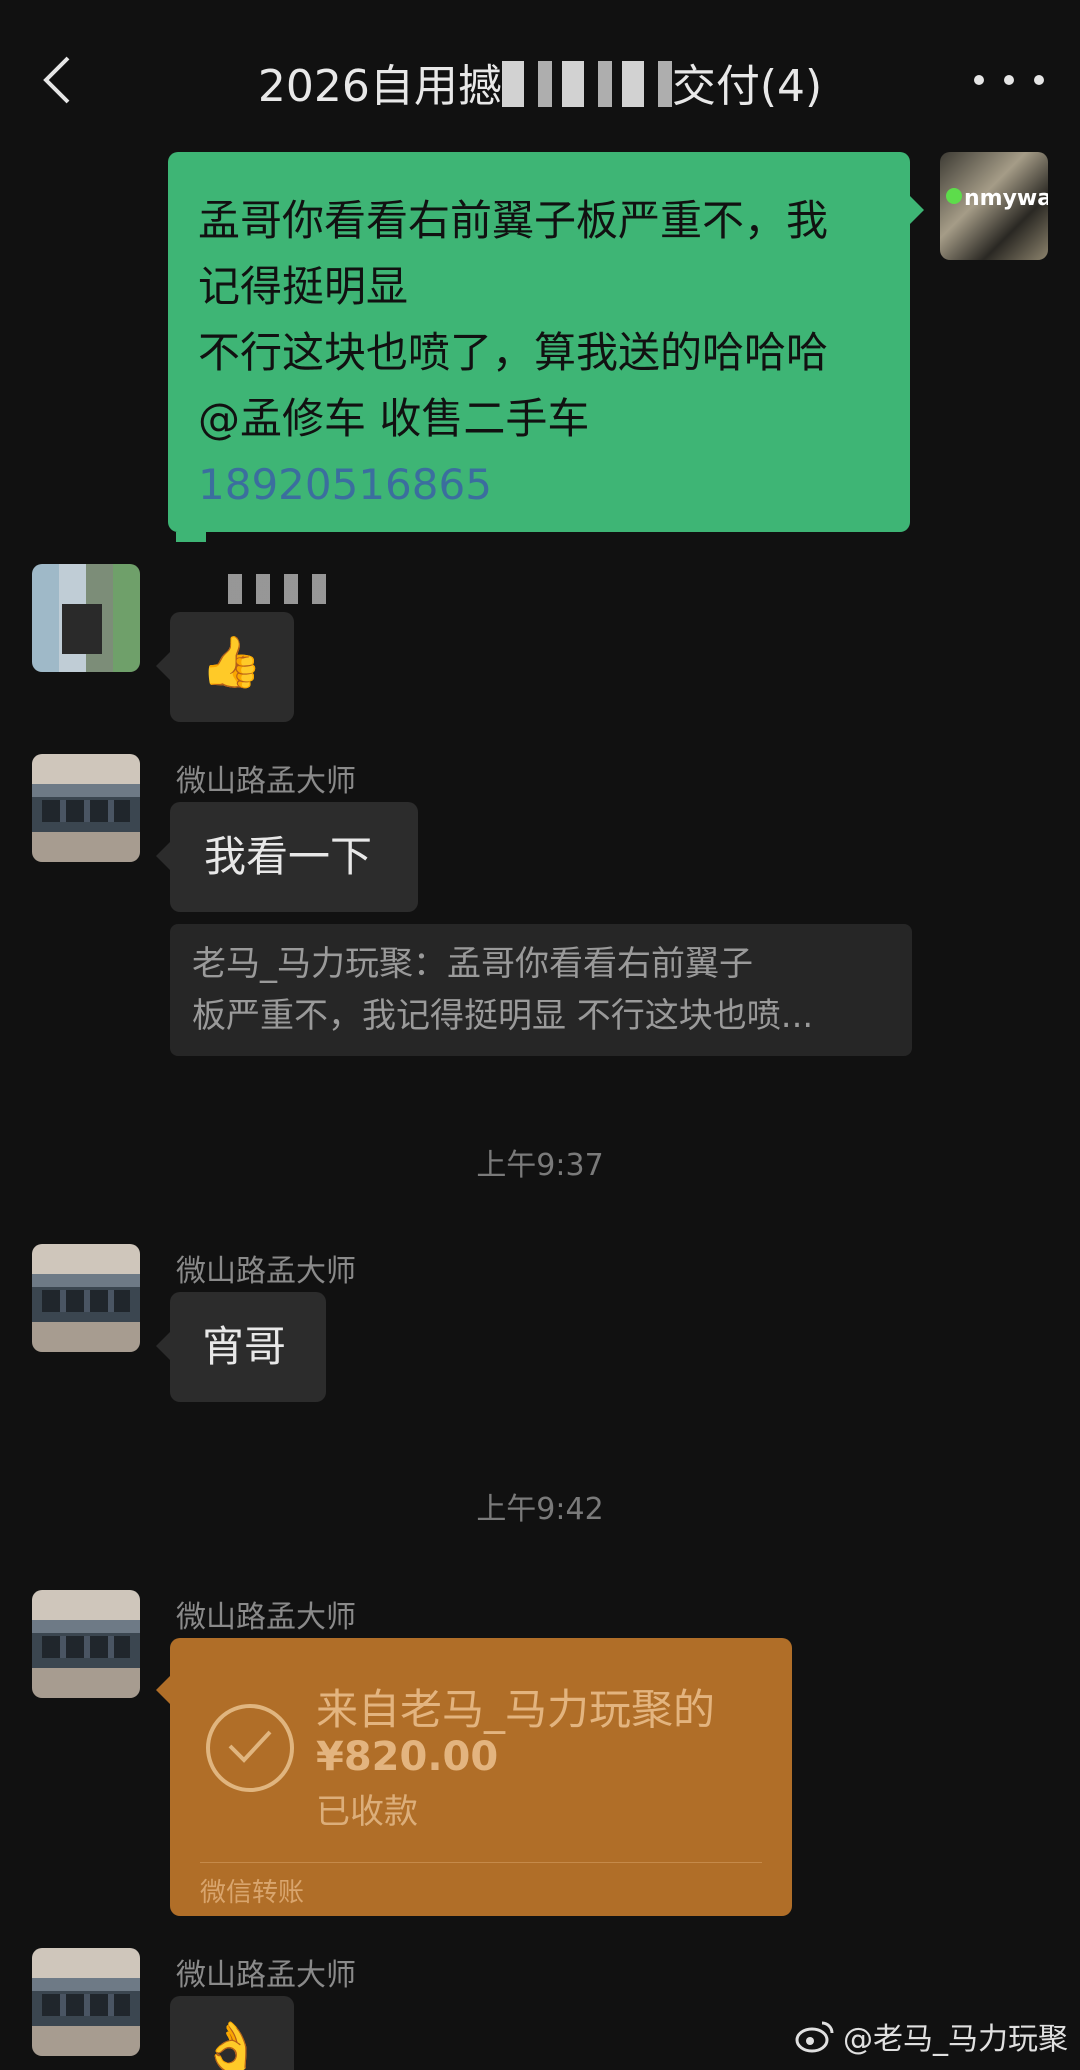  What do you see at coordinates (747, 86) in the screenshot?
I see `chat-title-suffix: 交付(4)` at bounding box center [747, 86].